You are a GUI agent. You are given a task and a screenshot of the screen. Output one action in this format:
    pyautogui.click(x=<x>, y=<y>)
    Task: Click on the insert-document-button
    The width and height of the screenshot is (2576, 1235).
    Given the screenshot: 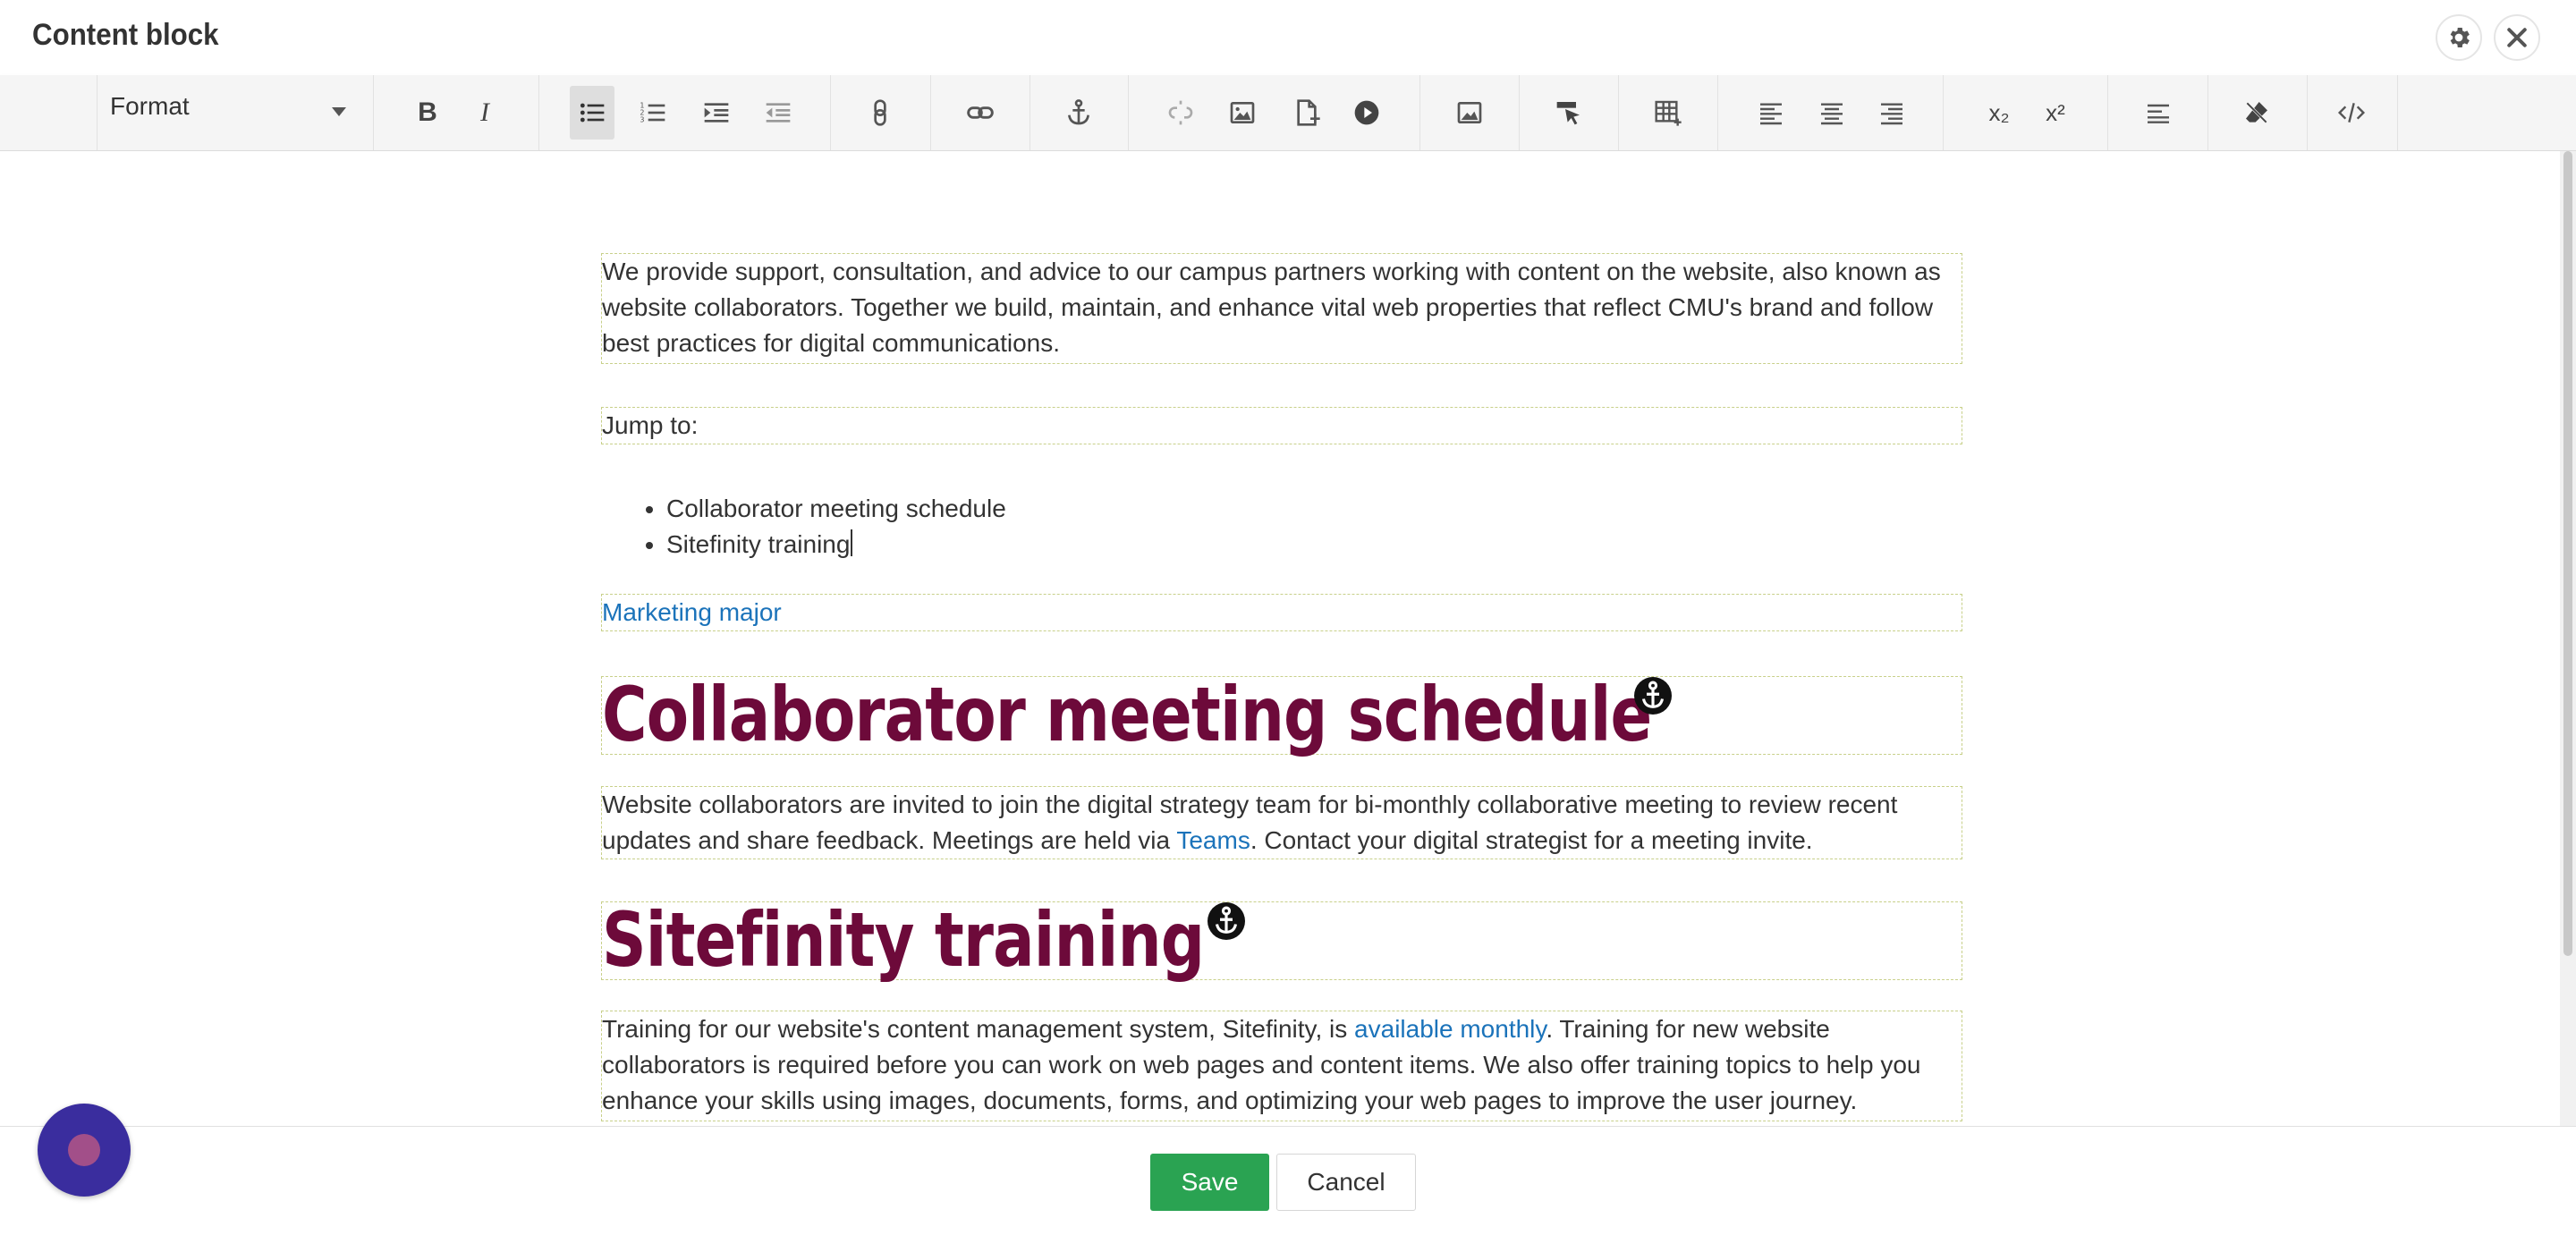 What is the action you would take?
    pyautogui.click(x=1306, y=113)
    